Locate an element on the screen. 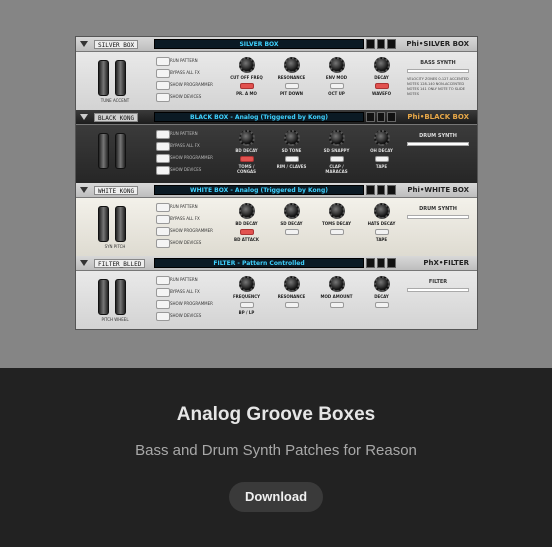 The width and height of the screenshot is (552, 547). knob-label: RESONANCE is located at coordinates (291, 77).